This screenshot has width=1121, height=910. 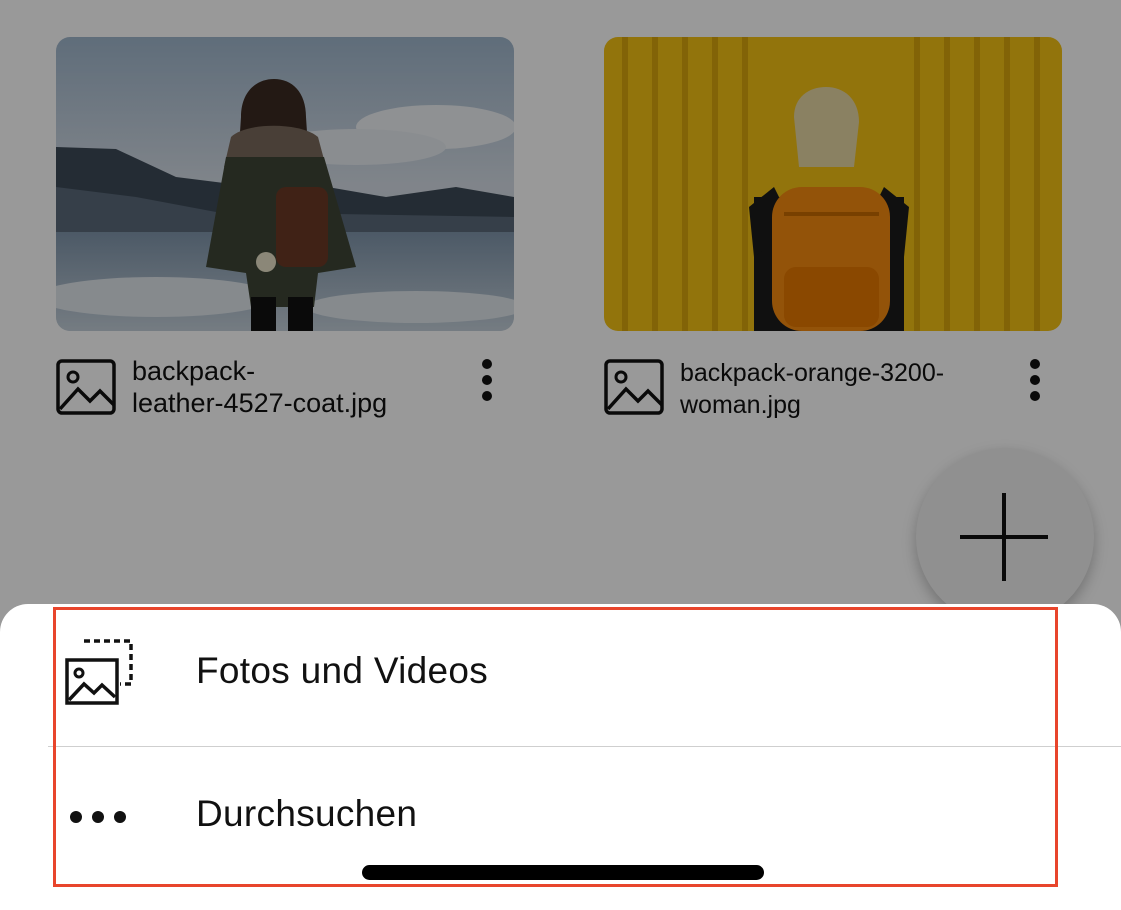 What do you see at coordinates (563, 872) in the screenshot?
I see `home-indicator` at bounding box center [563, 872].